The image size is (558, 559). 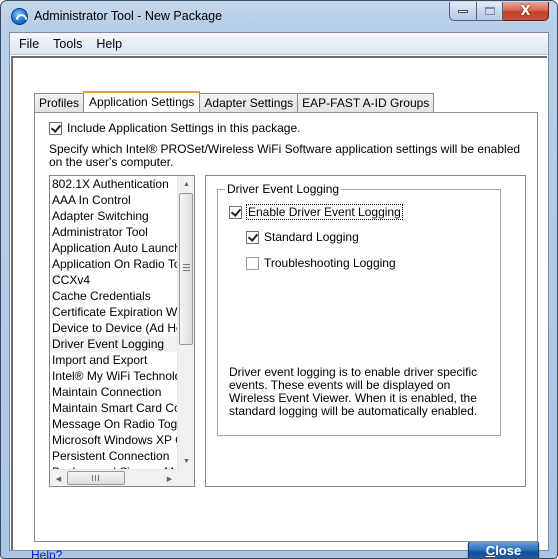 I want to click on troubleshooting-logging-option: Troubleshooting Logging, so click(x=321, y=263).